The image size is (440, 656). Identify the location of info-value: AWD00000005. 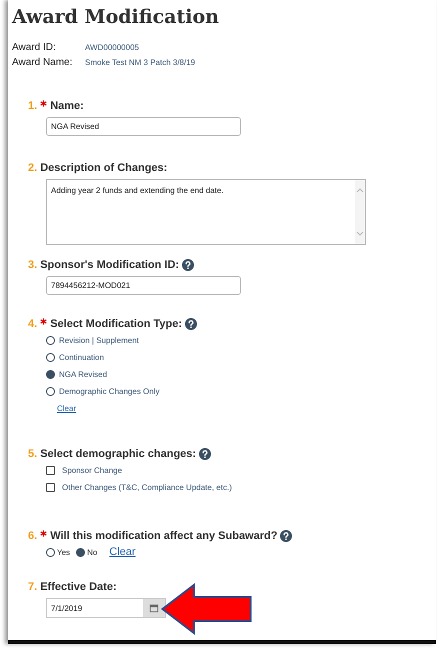
(112, 48).